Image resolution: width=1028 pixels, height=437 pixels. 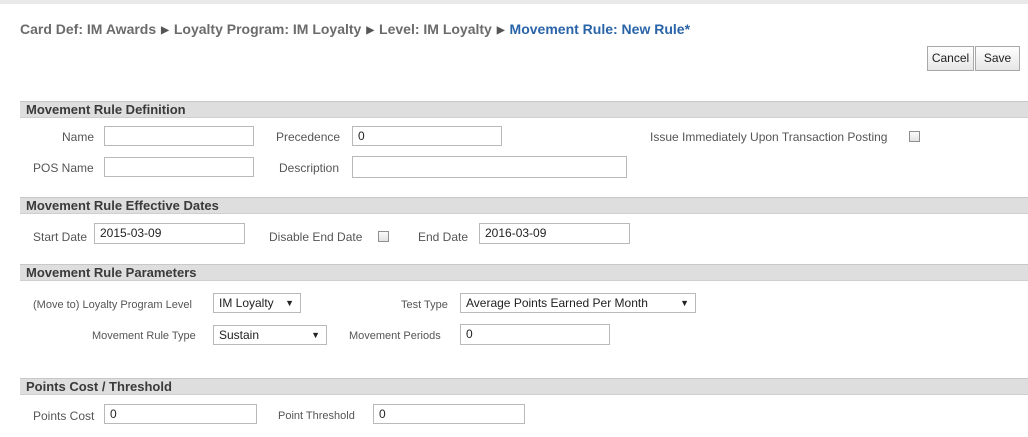 I want to click on level-select: IM Loyalty ▼, so click(x=257, y=303).